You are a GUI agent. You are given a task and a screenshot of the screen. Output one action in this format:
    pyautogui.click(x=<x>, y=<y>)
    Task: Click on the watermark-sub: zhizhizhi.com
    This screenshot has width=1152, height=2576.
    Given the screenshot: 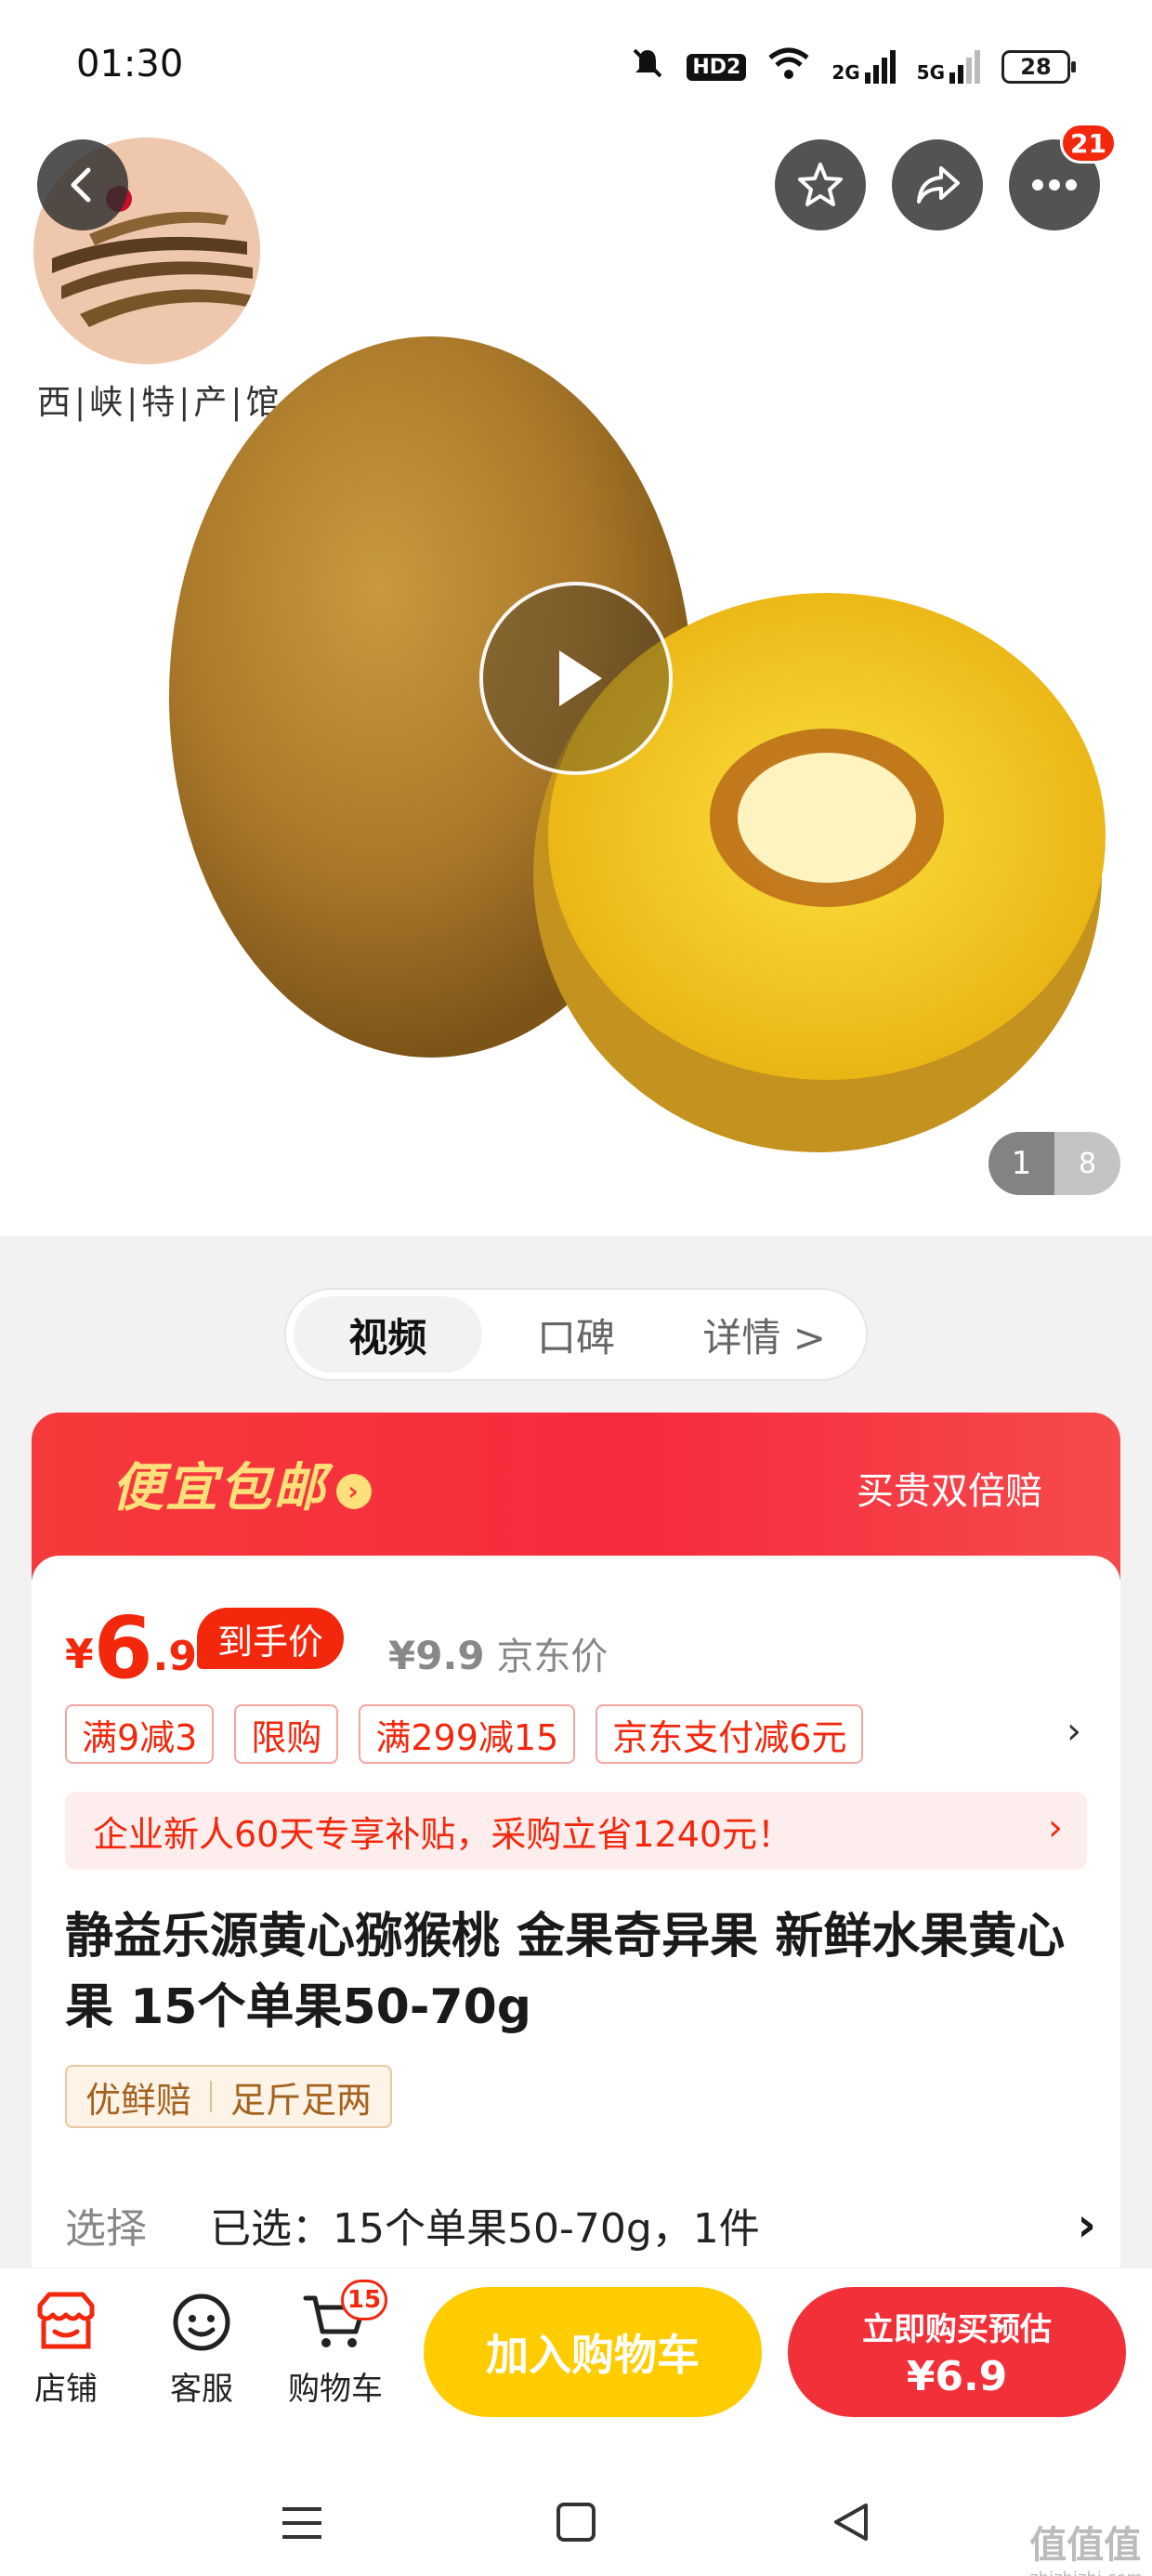 What is the action you would take?
    pyautogui.click(x=1086, y=2572)
    